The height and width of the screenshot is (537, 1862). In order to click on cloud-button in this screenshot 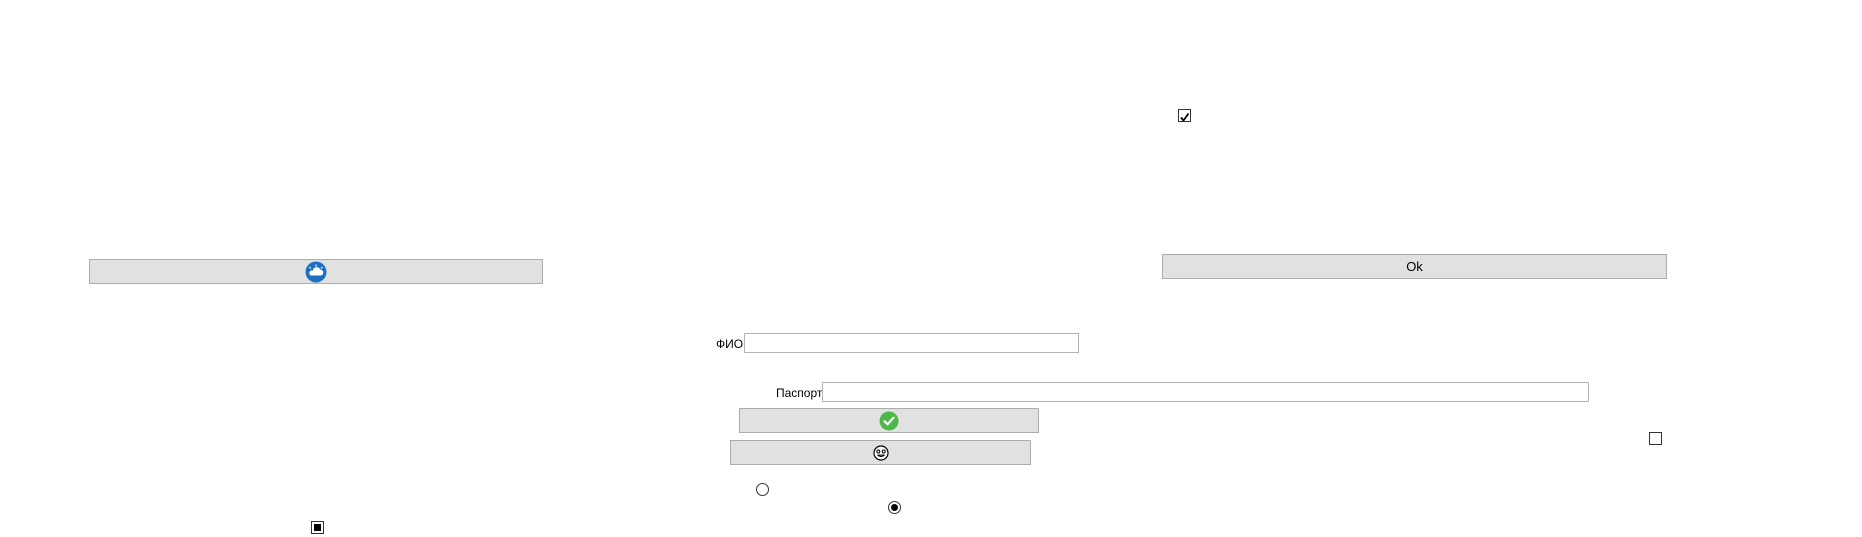, I will do `click(316, 271)`.